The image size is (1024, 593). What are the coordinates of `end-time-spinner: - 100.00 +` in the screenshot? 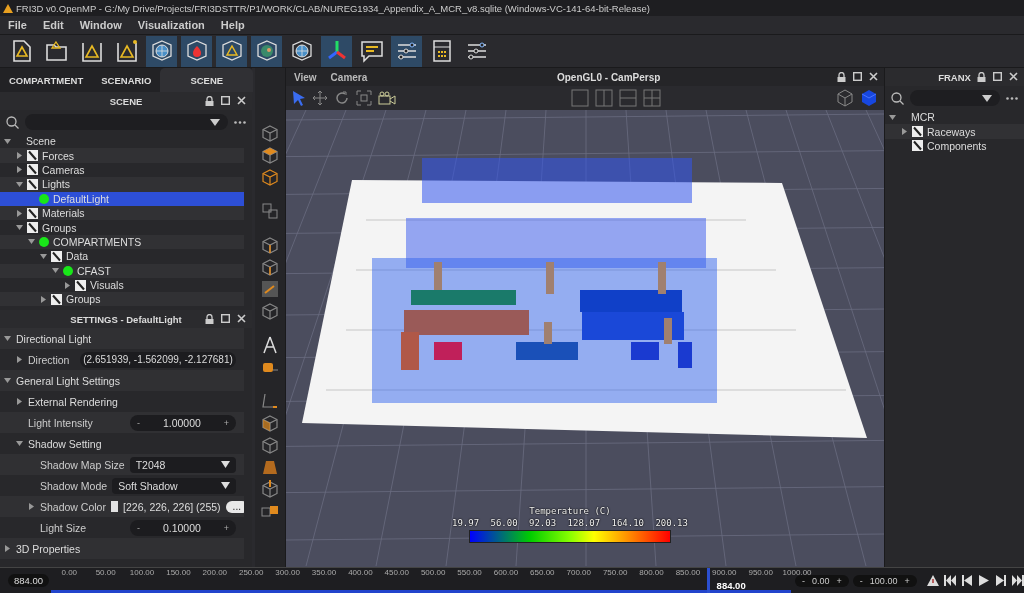 It's located at (884, 580).